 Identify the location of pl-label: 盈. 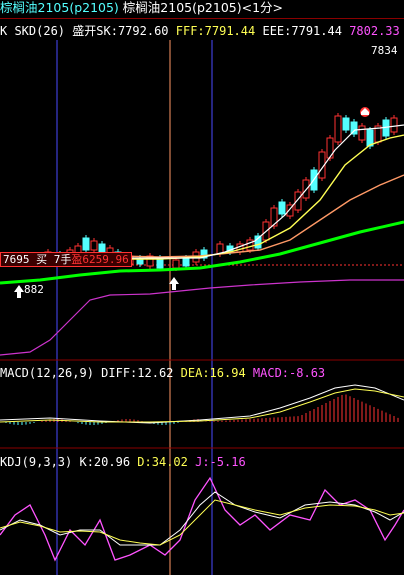
(77, 259).